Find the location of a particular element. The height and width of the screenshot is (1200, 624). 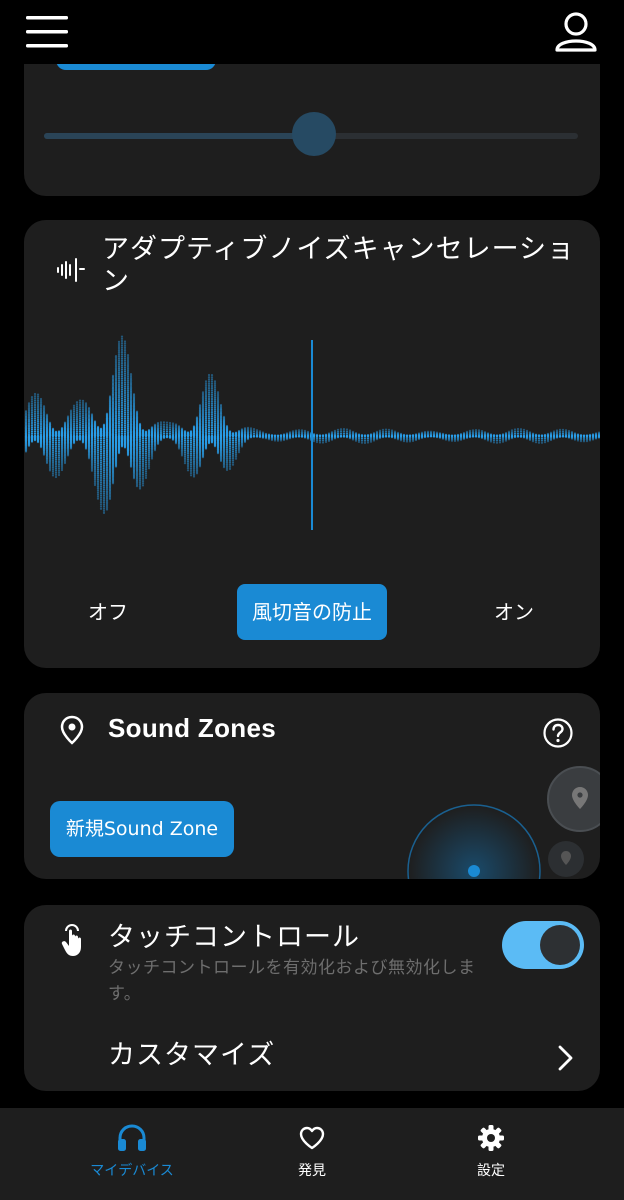

gear-icon is located at coordinates (491, 1138).